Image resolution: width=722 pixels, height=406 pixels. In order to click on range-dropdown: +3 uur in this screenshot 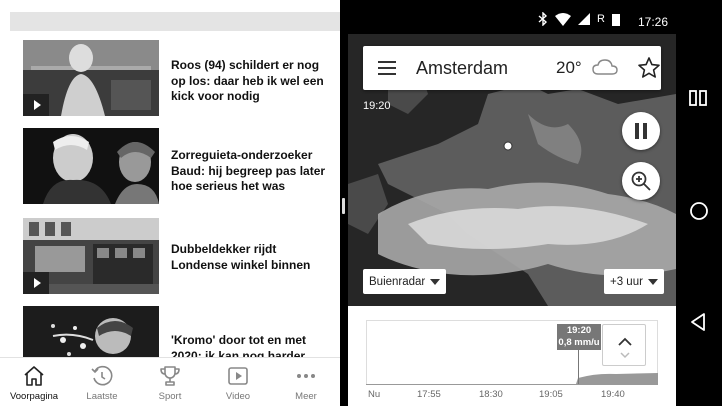, I will do `click(634, 281)`.